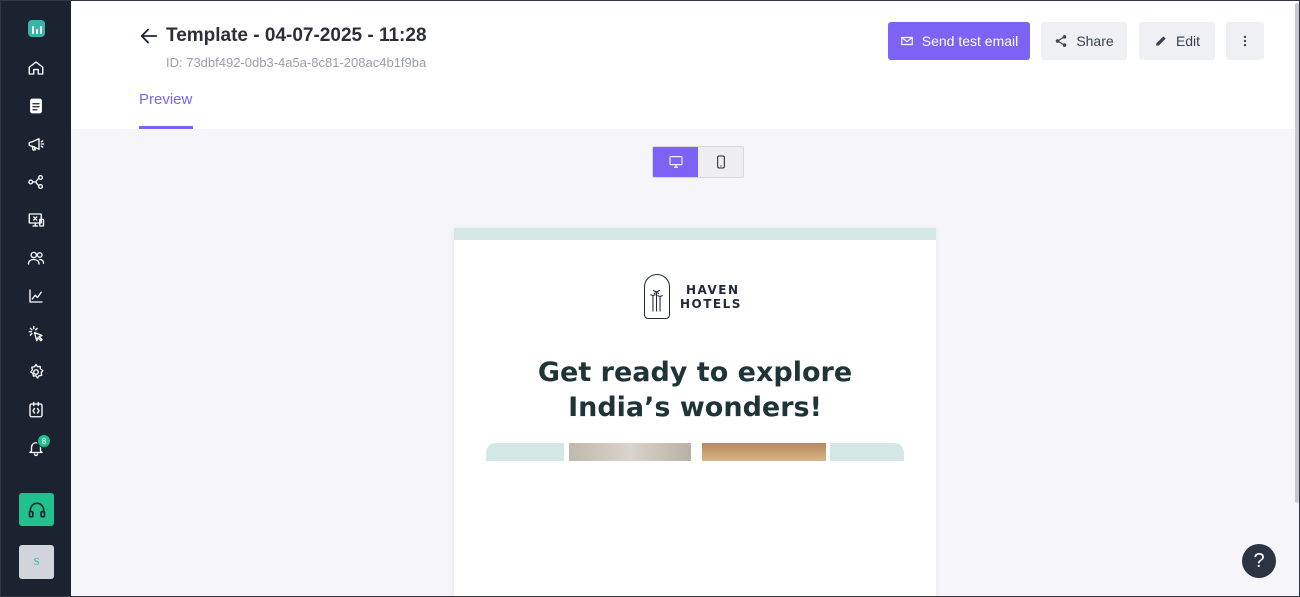 The width and height of the screenshot is (1300, 597). I want to click on desktop-icon, so click(675, 162).